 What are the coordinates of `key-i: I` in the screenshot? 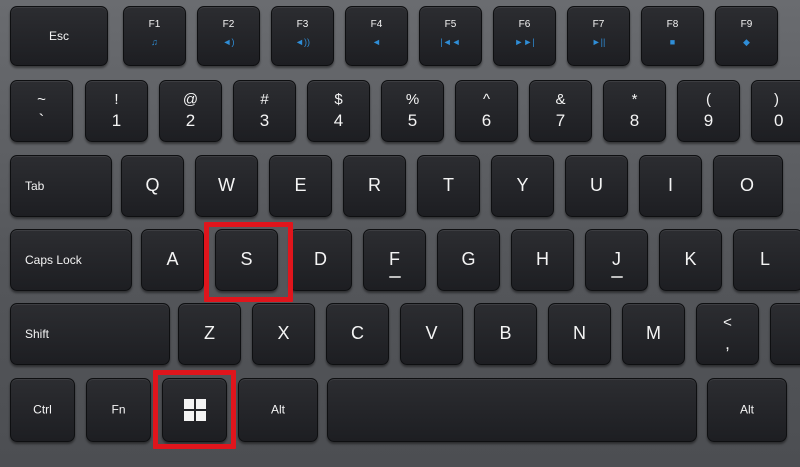 It's located at (670, 186).